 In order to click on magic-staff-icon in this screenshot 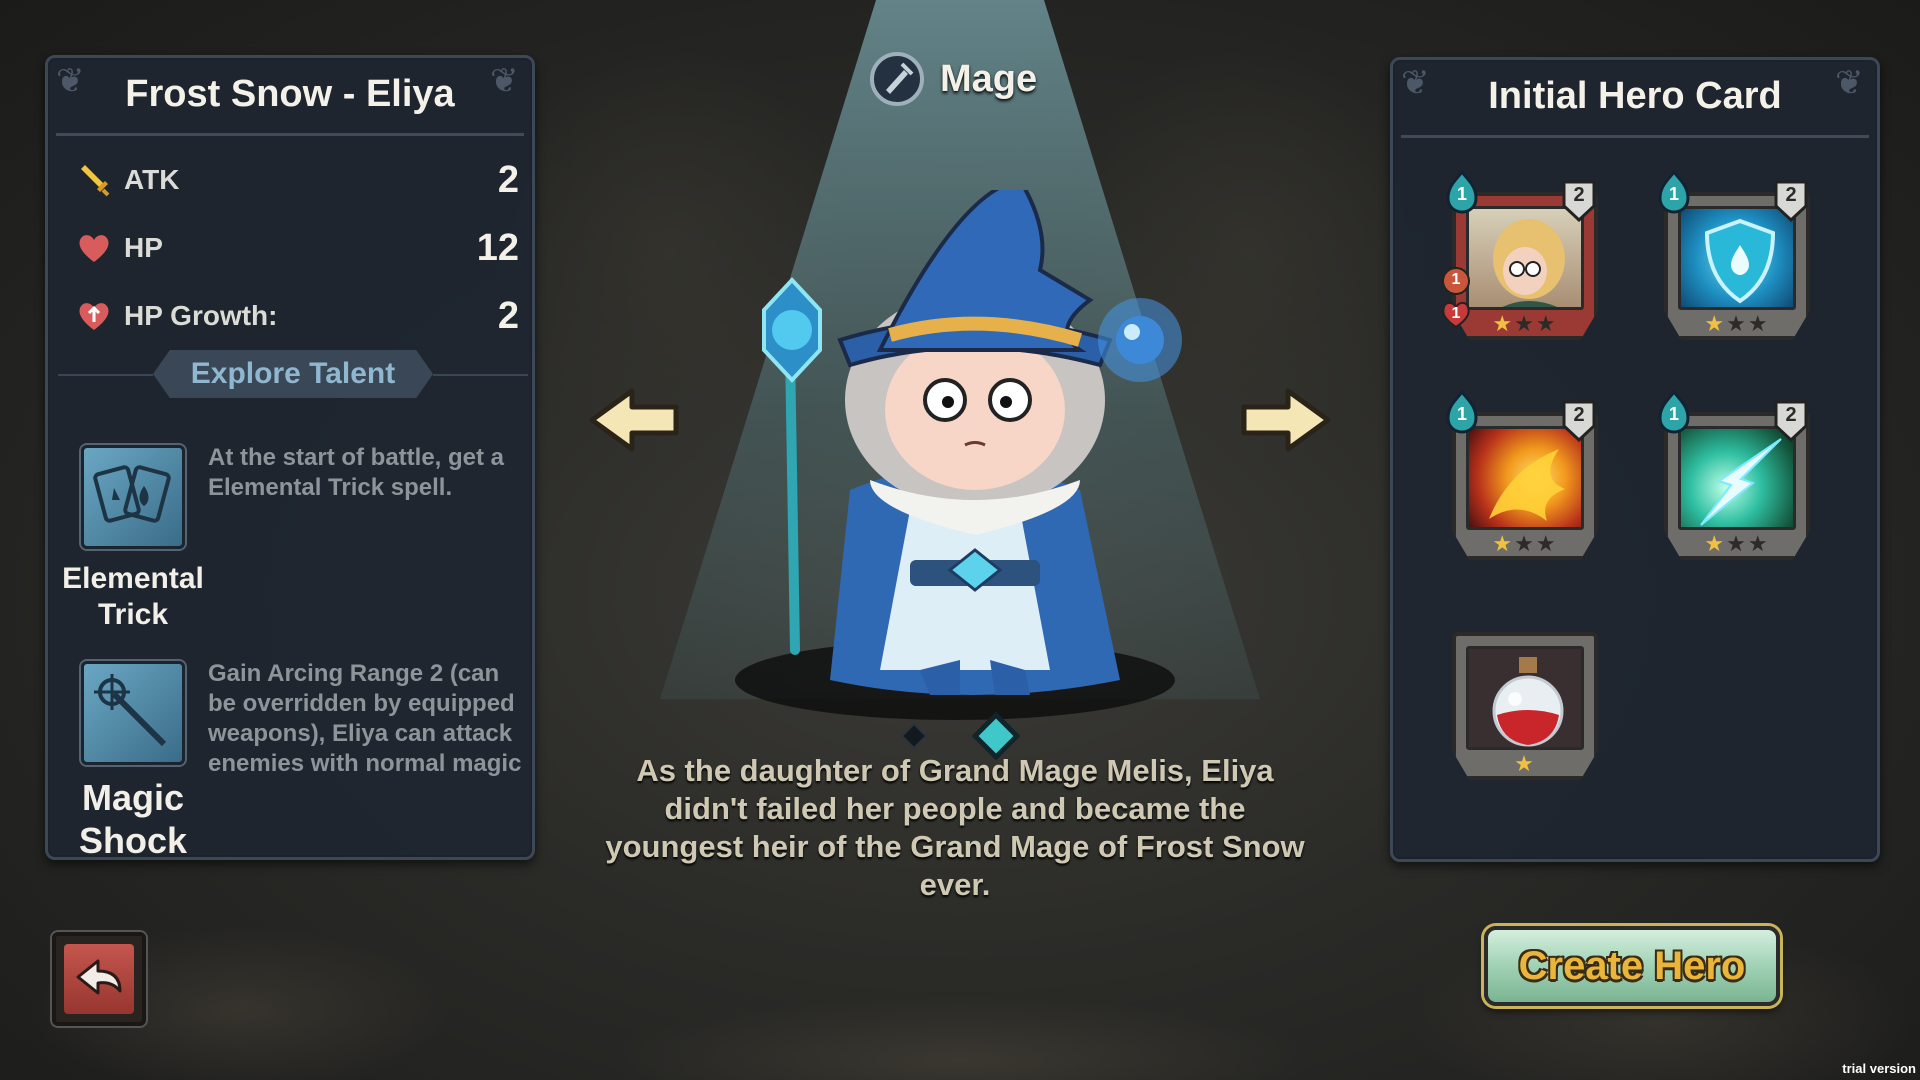, I will do `click(133, 713)`.